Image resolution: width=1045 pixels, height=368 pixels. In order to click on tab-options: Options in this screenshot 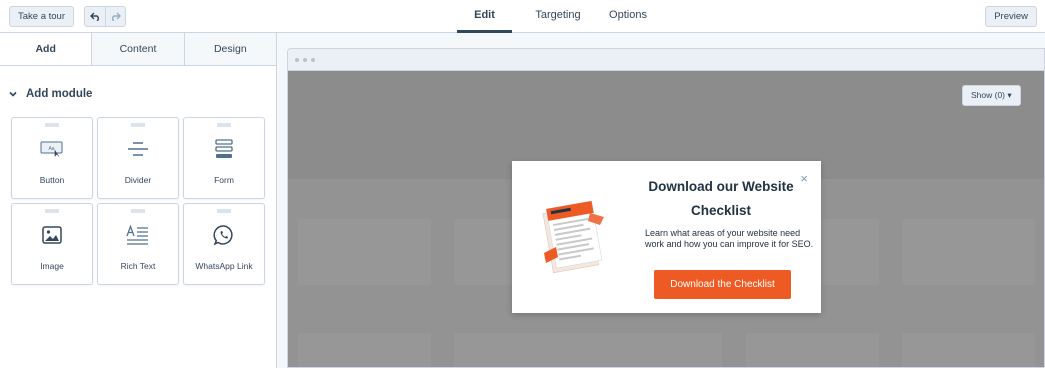, I will do `click(628, 16)`.